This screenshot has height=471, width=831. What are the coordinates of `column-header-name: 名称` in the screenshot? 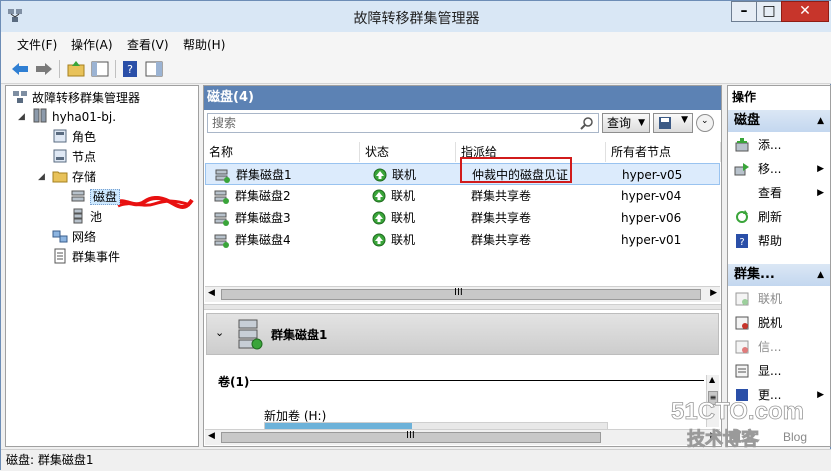 It's located at (282, 152).